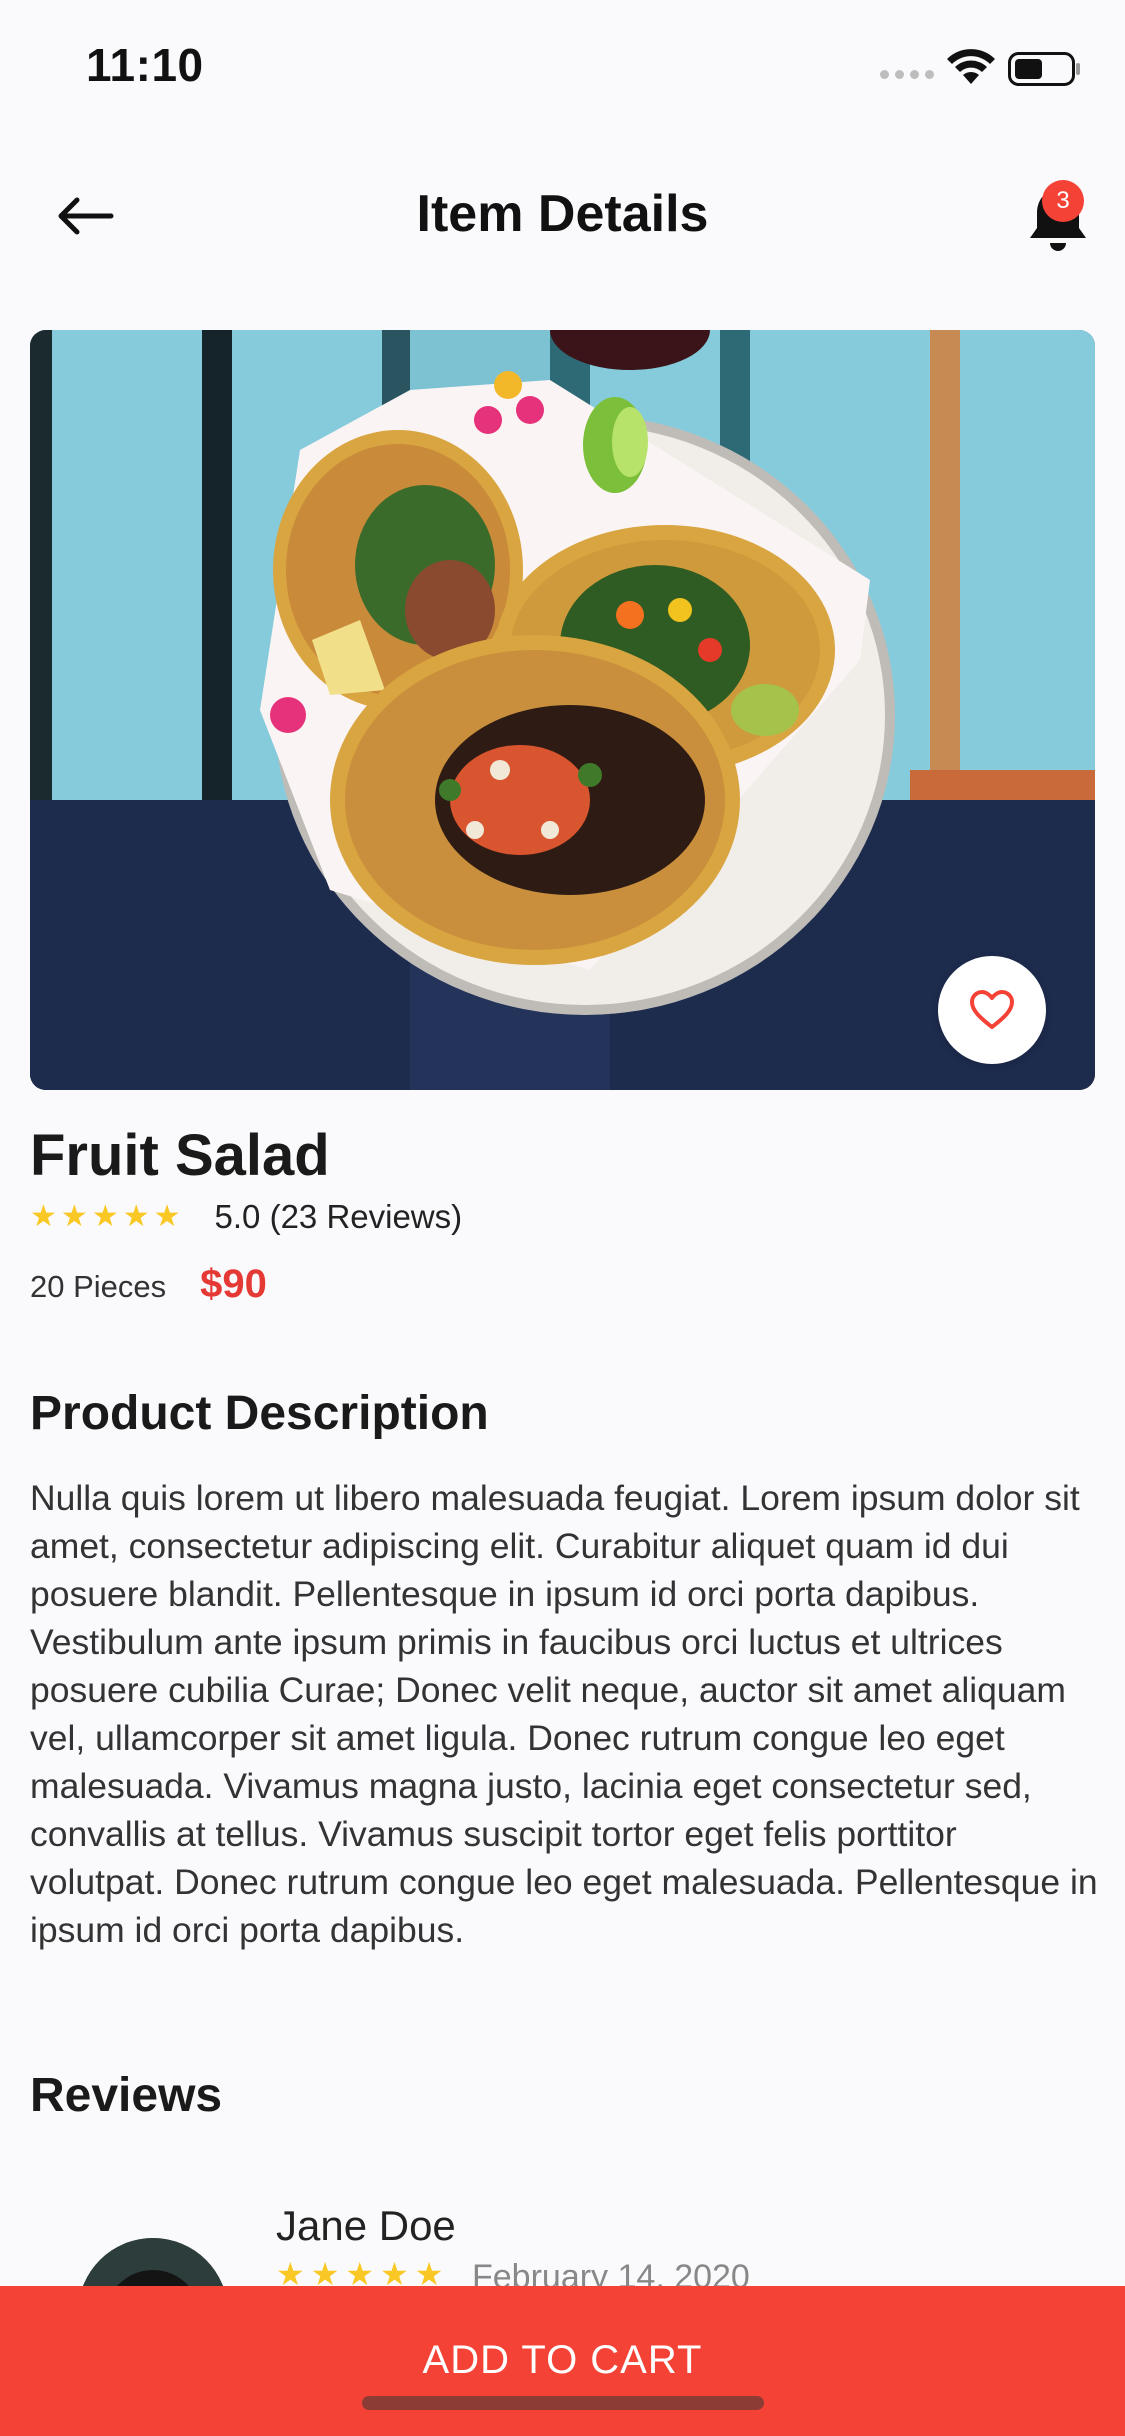  I want to click on add-to-cart-label: ADD TO CART, so click(562, 2360).